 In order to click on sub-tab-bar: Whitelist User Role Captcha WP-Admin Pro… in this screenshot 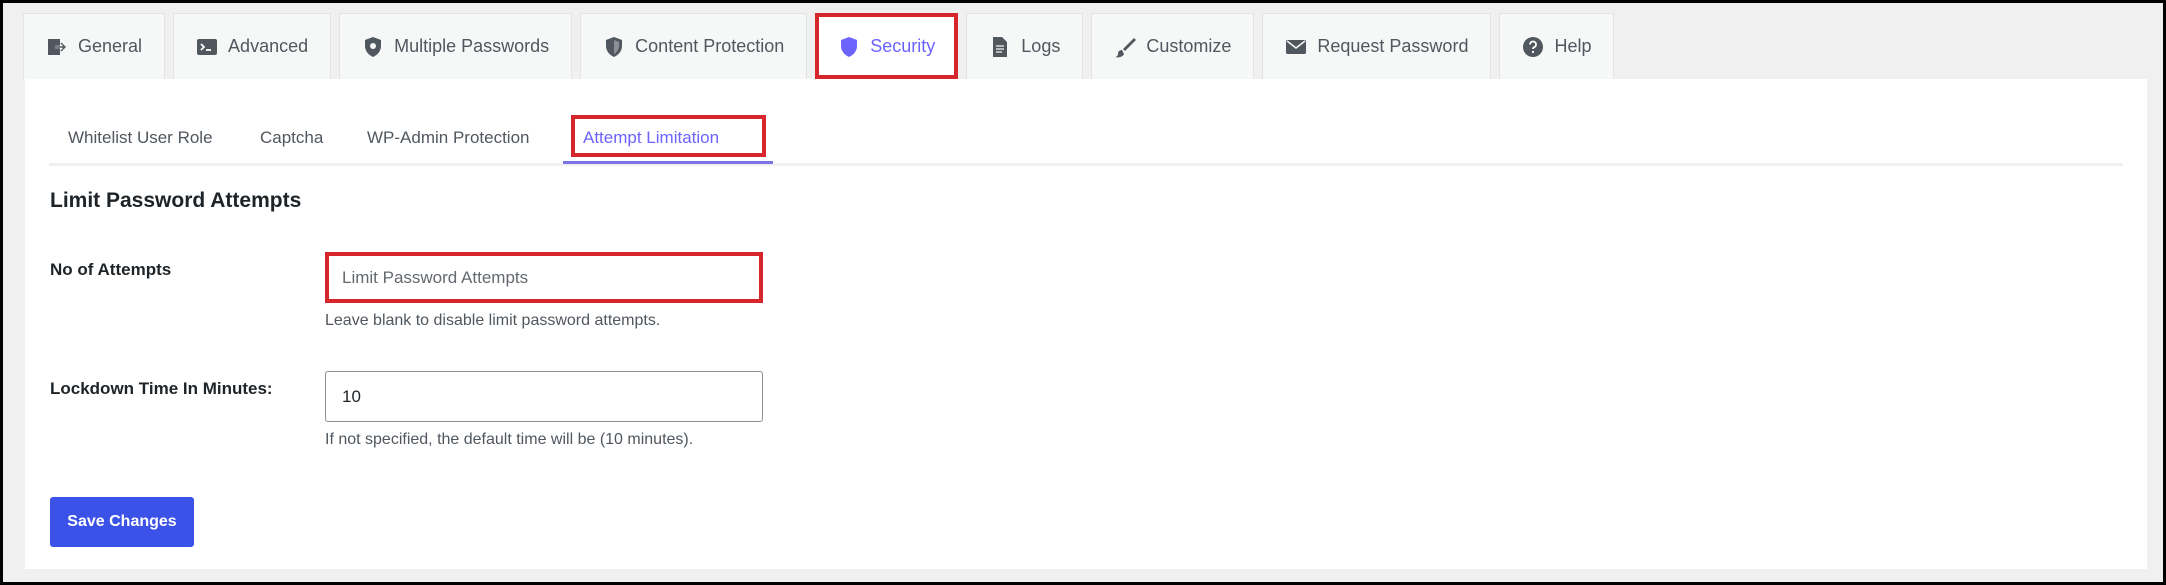, I will do `click(1086, 138)`.